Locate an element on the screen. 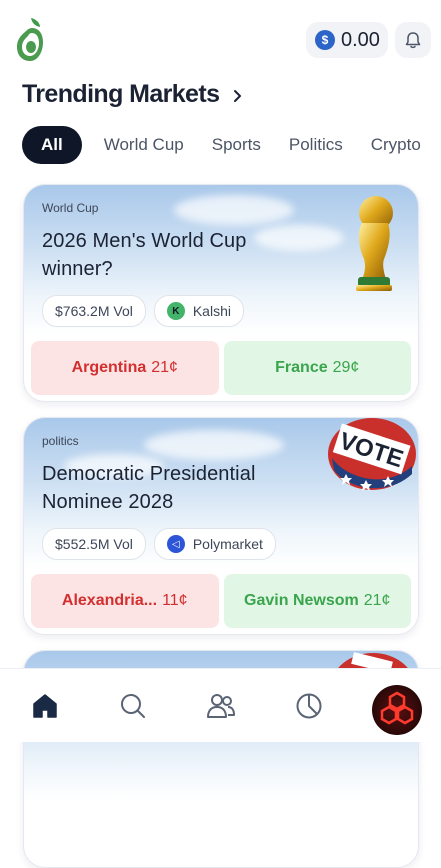 The image size is (441, 868). tab-world-cup: World Cup is located at coordinates (144, 145).